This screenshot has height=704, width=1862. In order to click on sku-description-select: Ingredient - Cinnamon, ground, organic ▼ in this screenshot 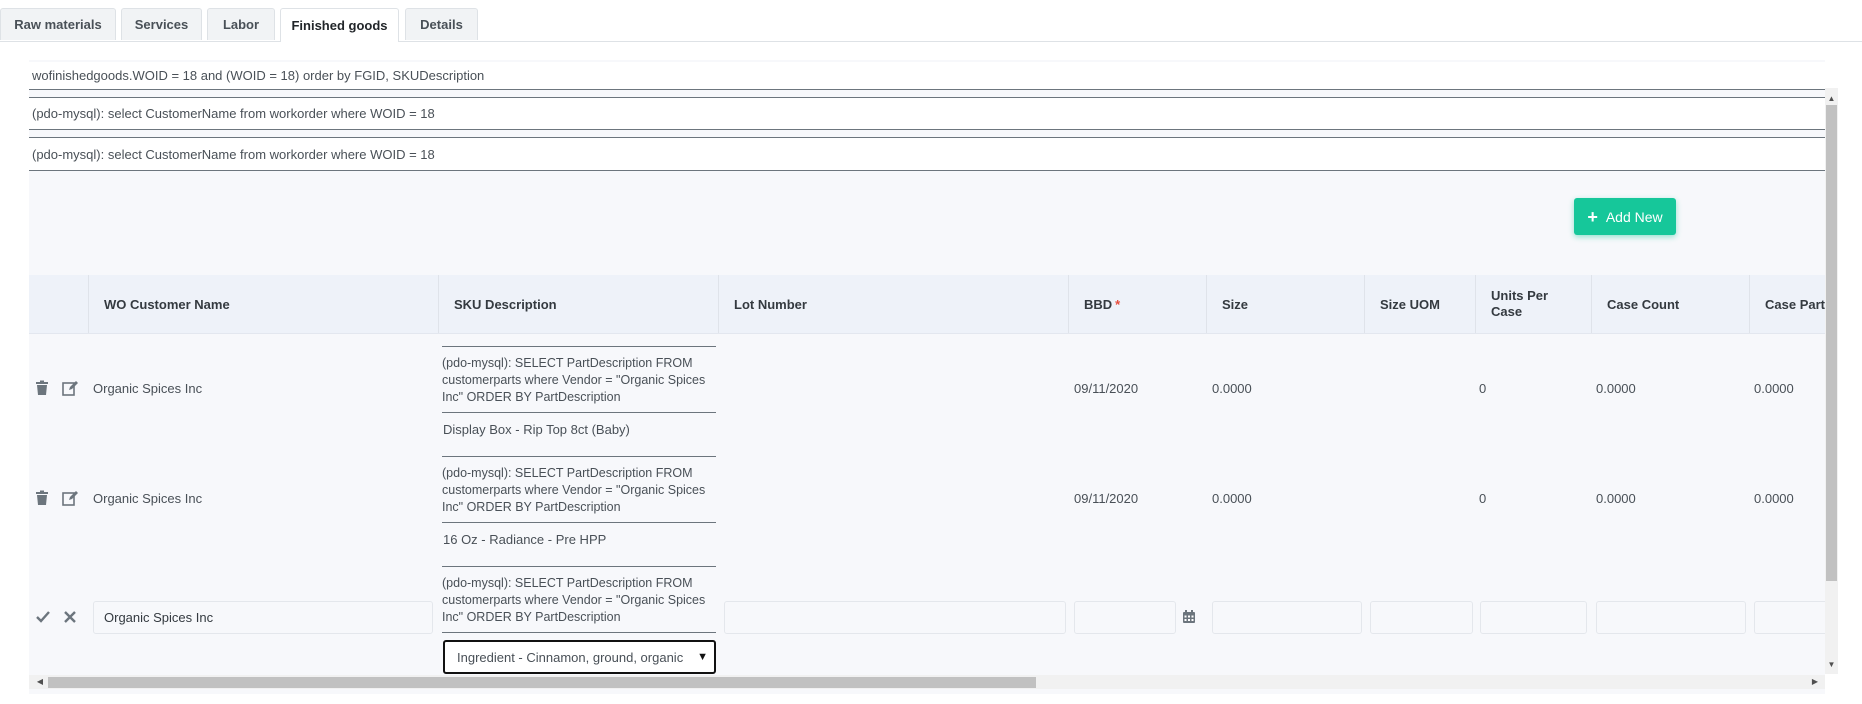, I will do `click(579, 657)`.